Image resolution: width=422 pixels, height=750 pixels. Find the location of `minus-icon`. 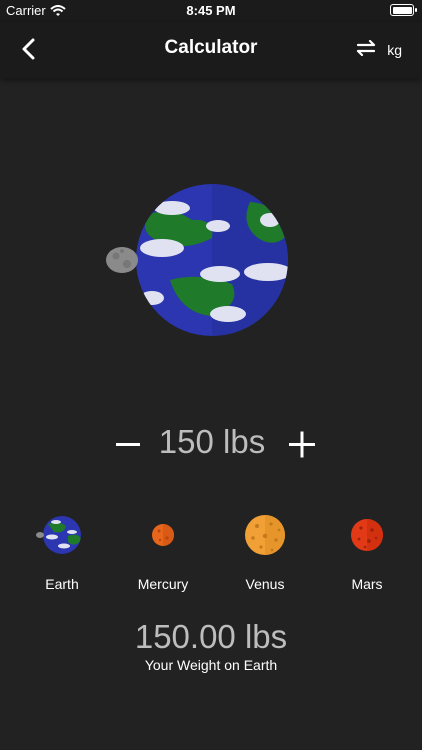

minus-icon is located at coordinates (128, 445).